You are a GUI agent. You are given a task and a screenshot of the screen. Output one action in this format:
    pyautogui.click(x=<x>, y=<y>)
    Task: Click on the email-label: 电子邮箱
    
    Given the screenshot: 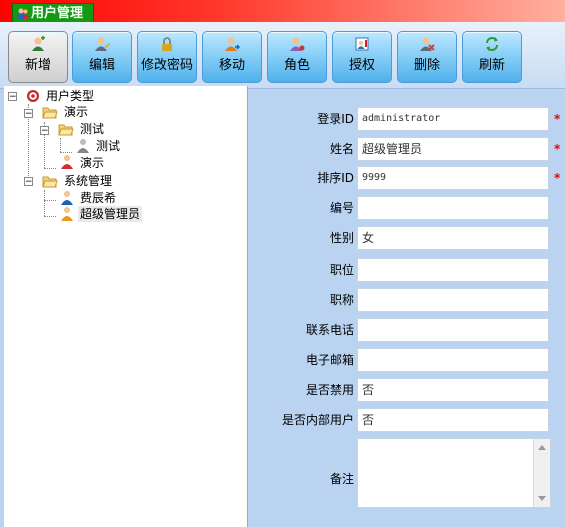 What is the action you would take?
    pyautogui.click(x=329, y=360)
    